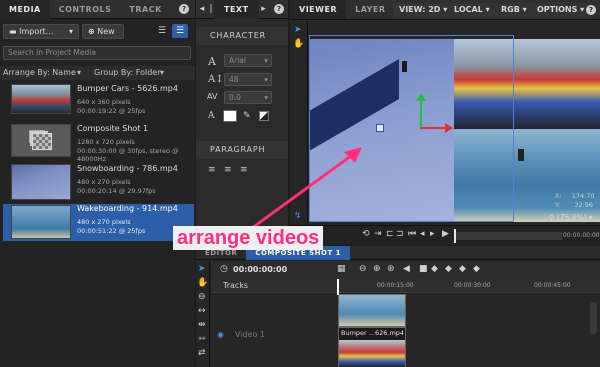 The width and height of the screenshot is (600, 367). I want to click on options-menu: OPTIONS ▾, so click(561, 10).